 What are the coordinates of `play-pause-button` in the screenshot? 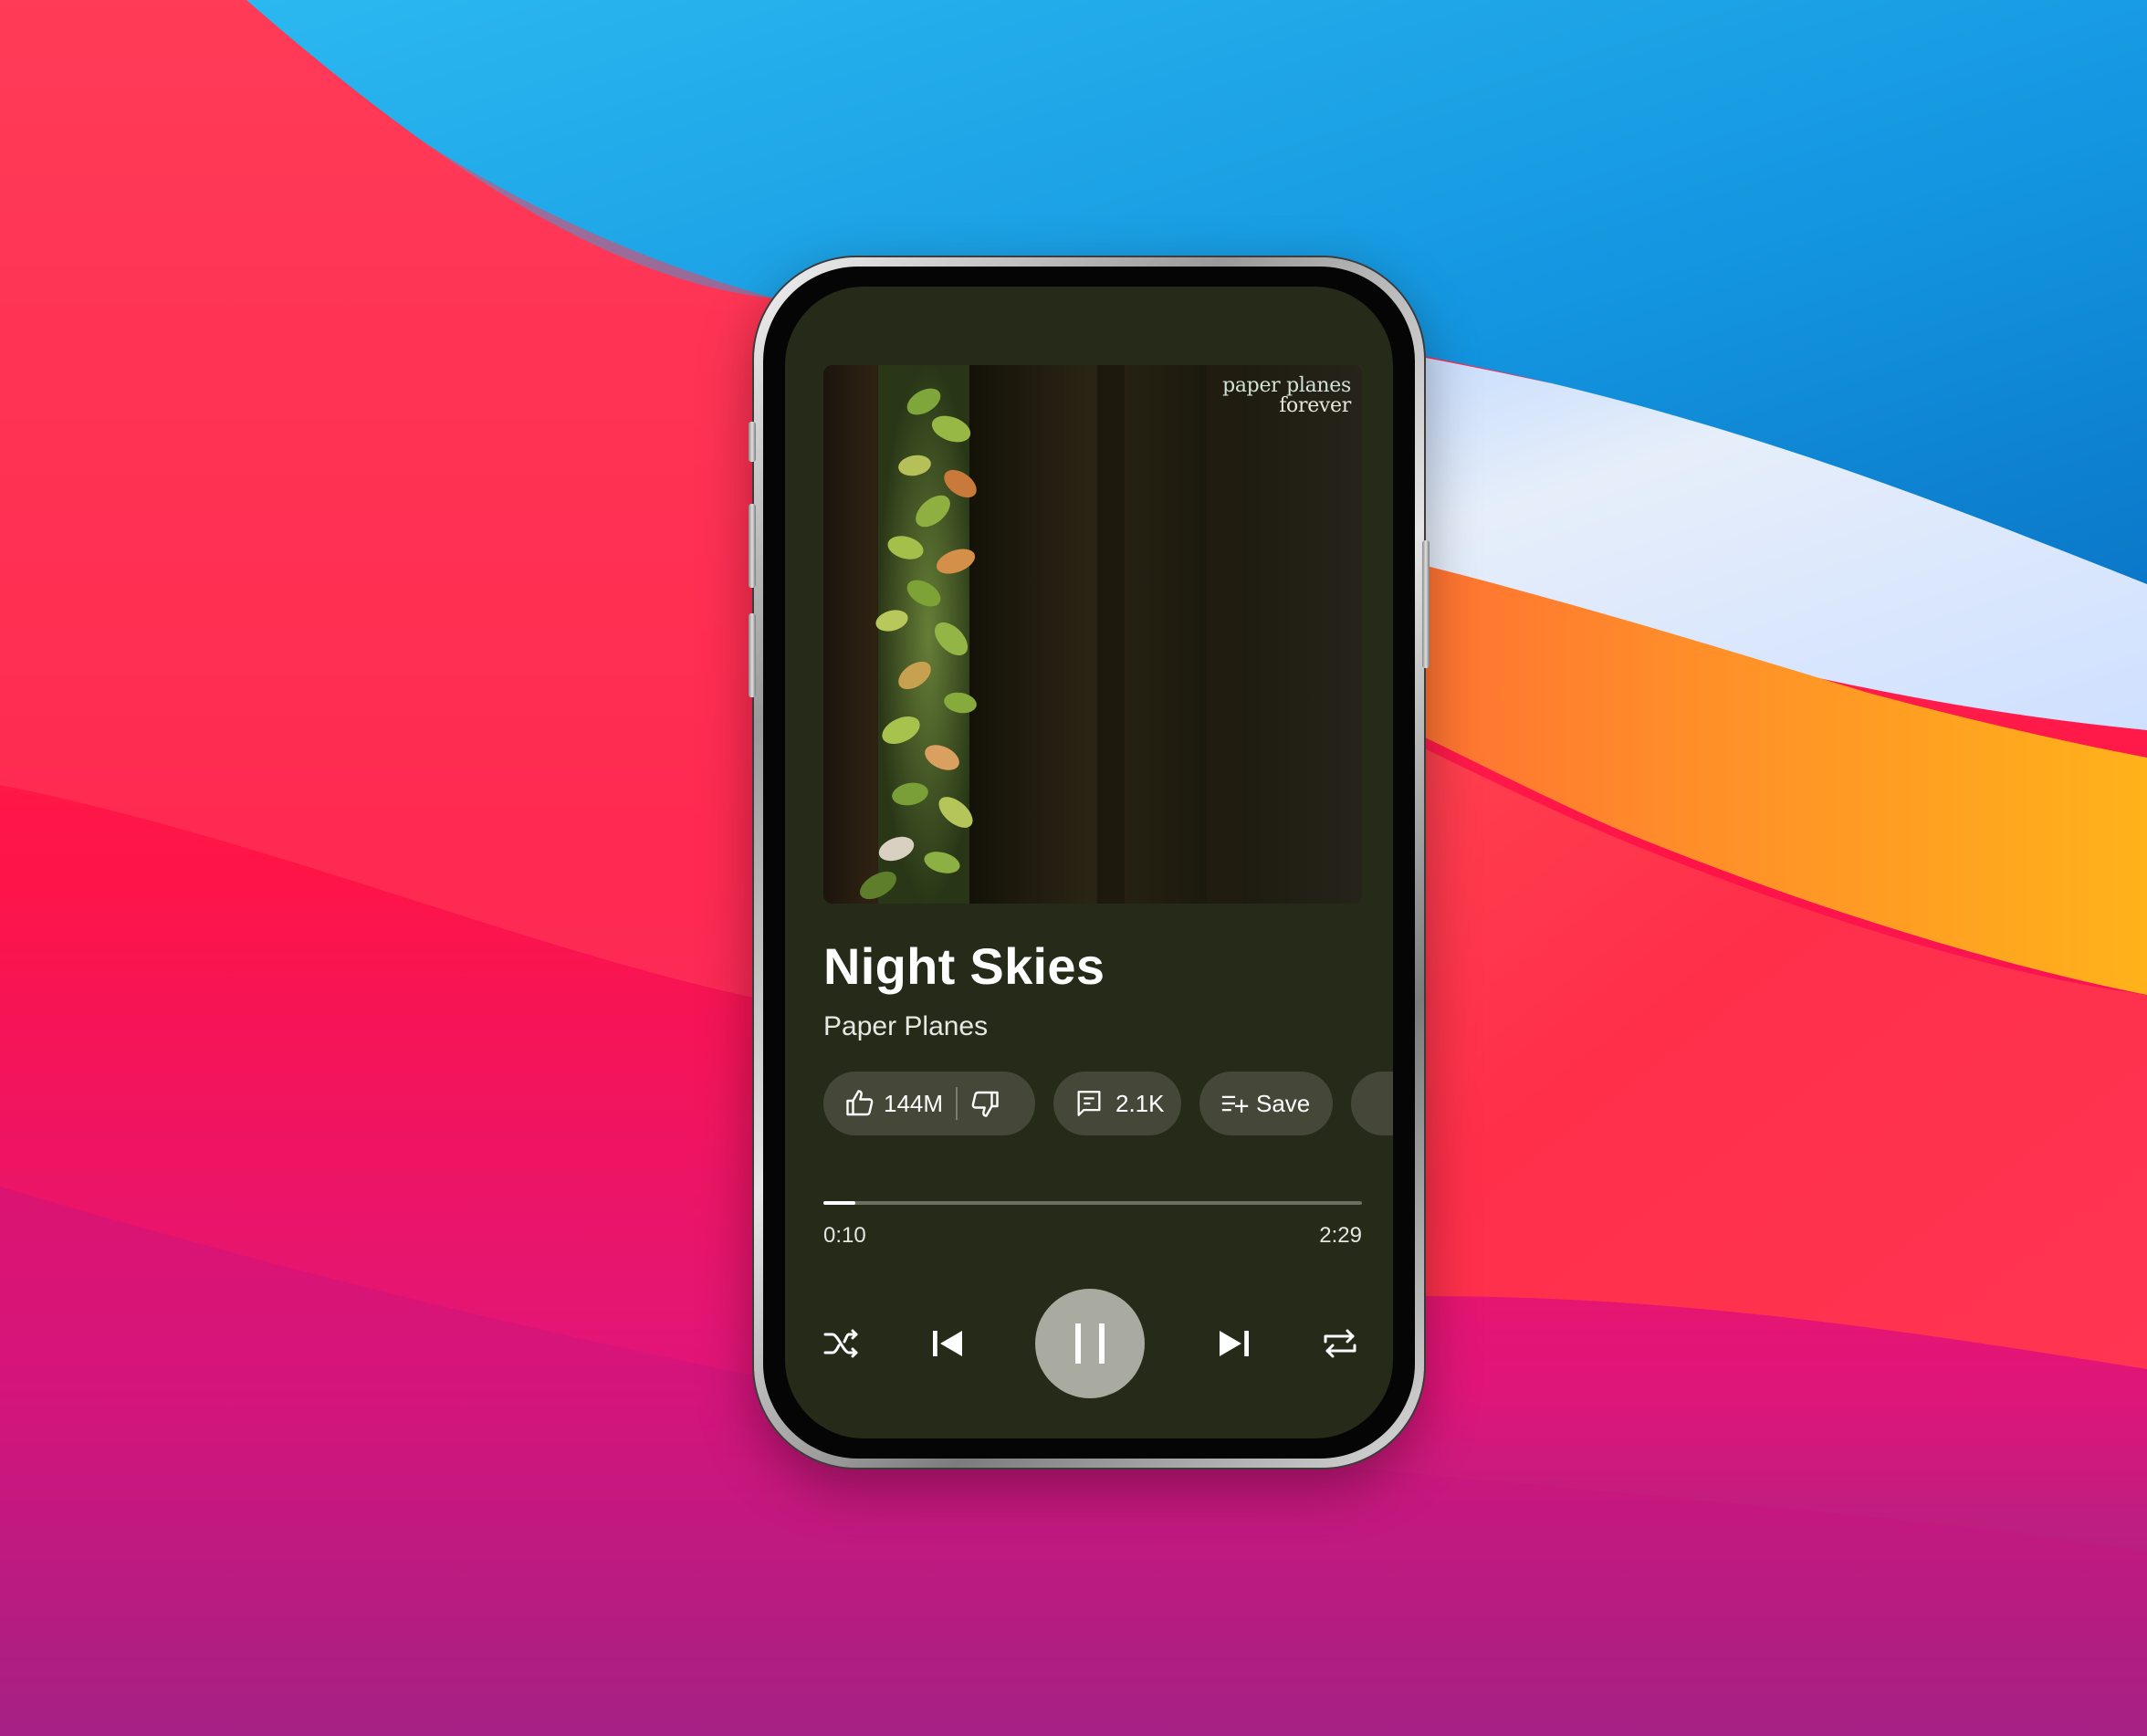 It's located at (1090, 1343).